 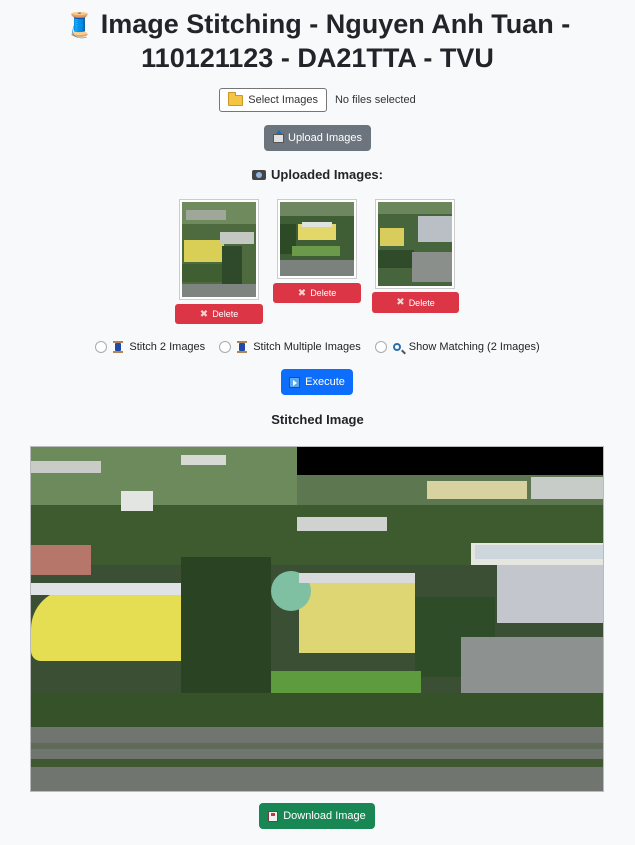 I want to click on option-label: Show Matching (2 Images), so click(x=474, y=347).